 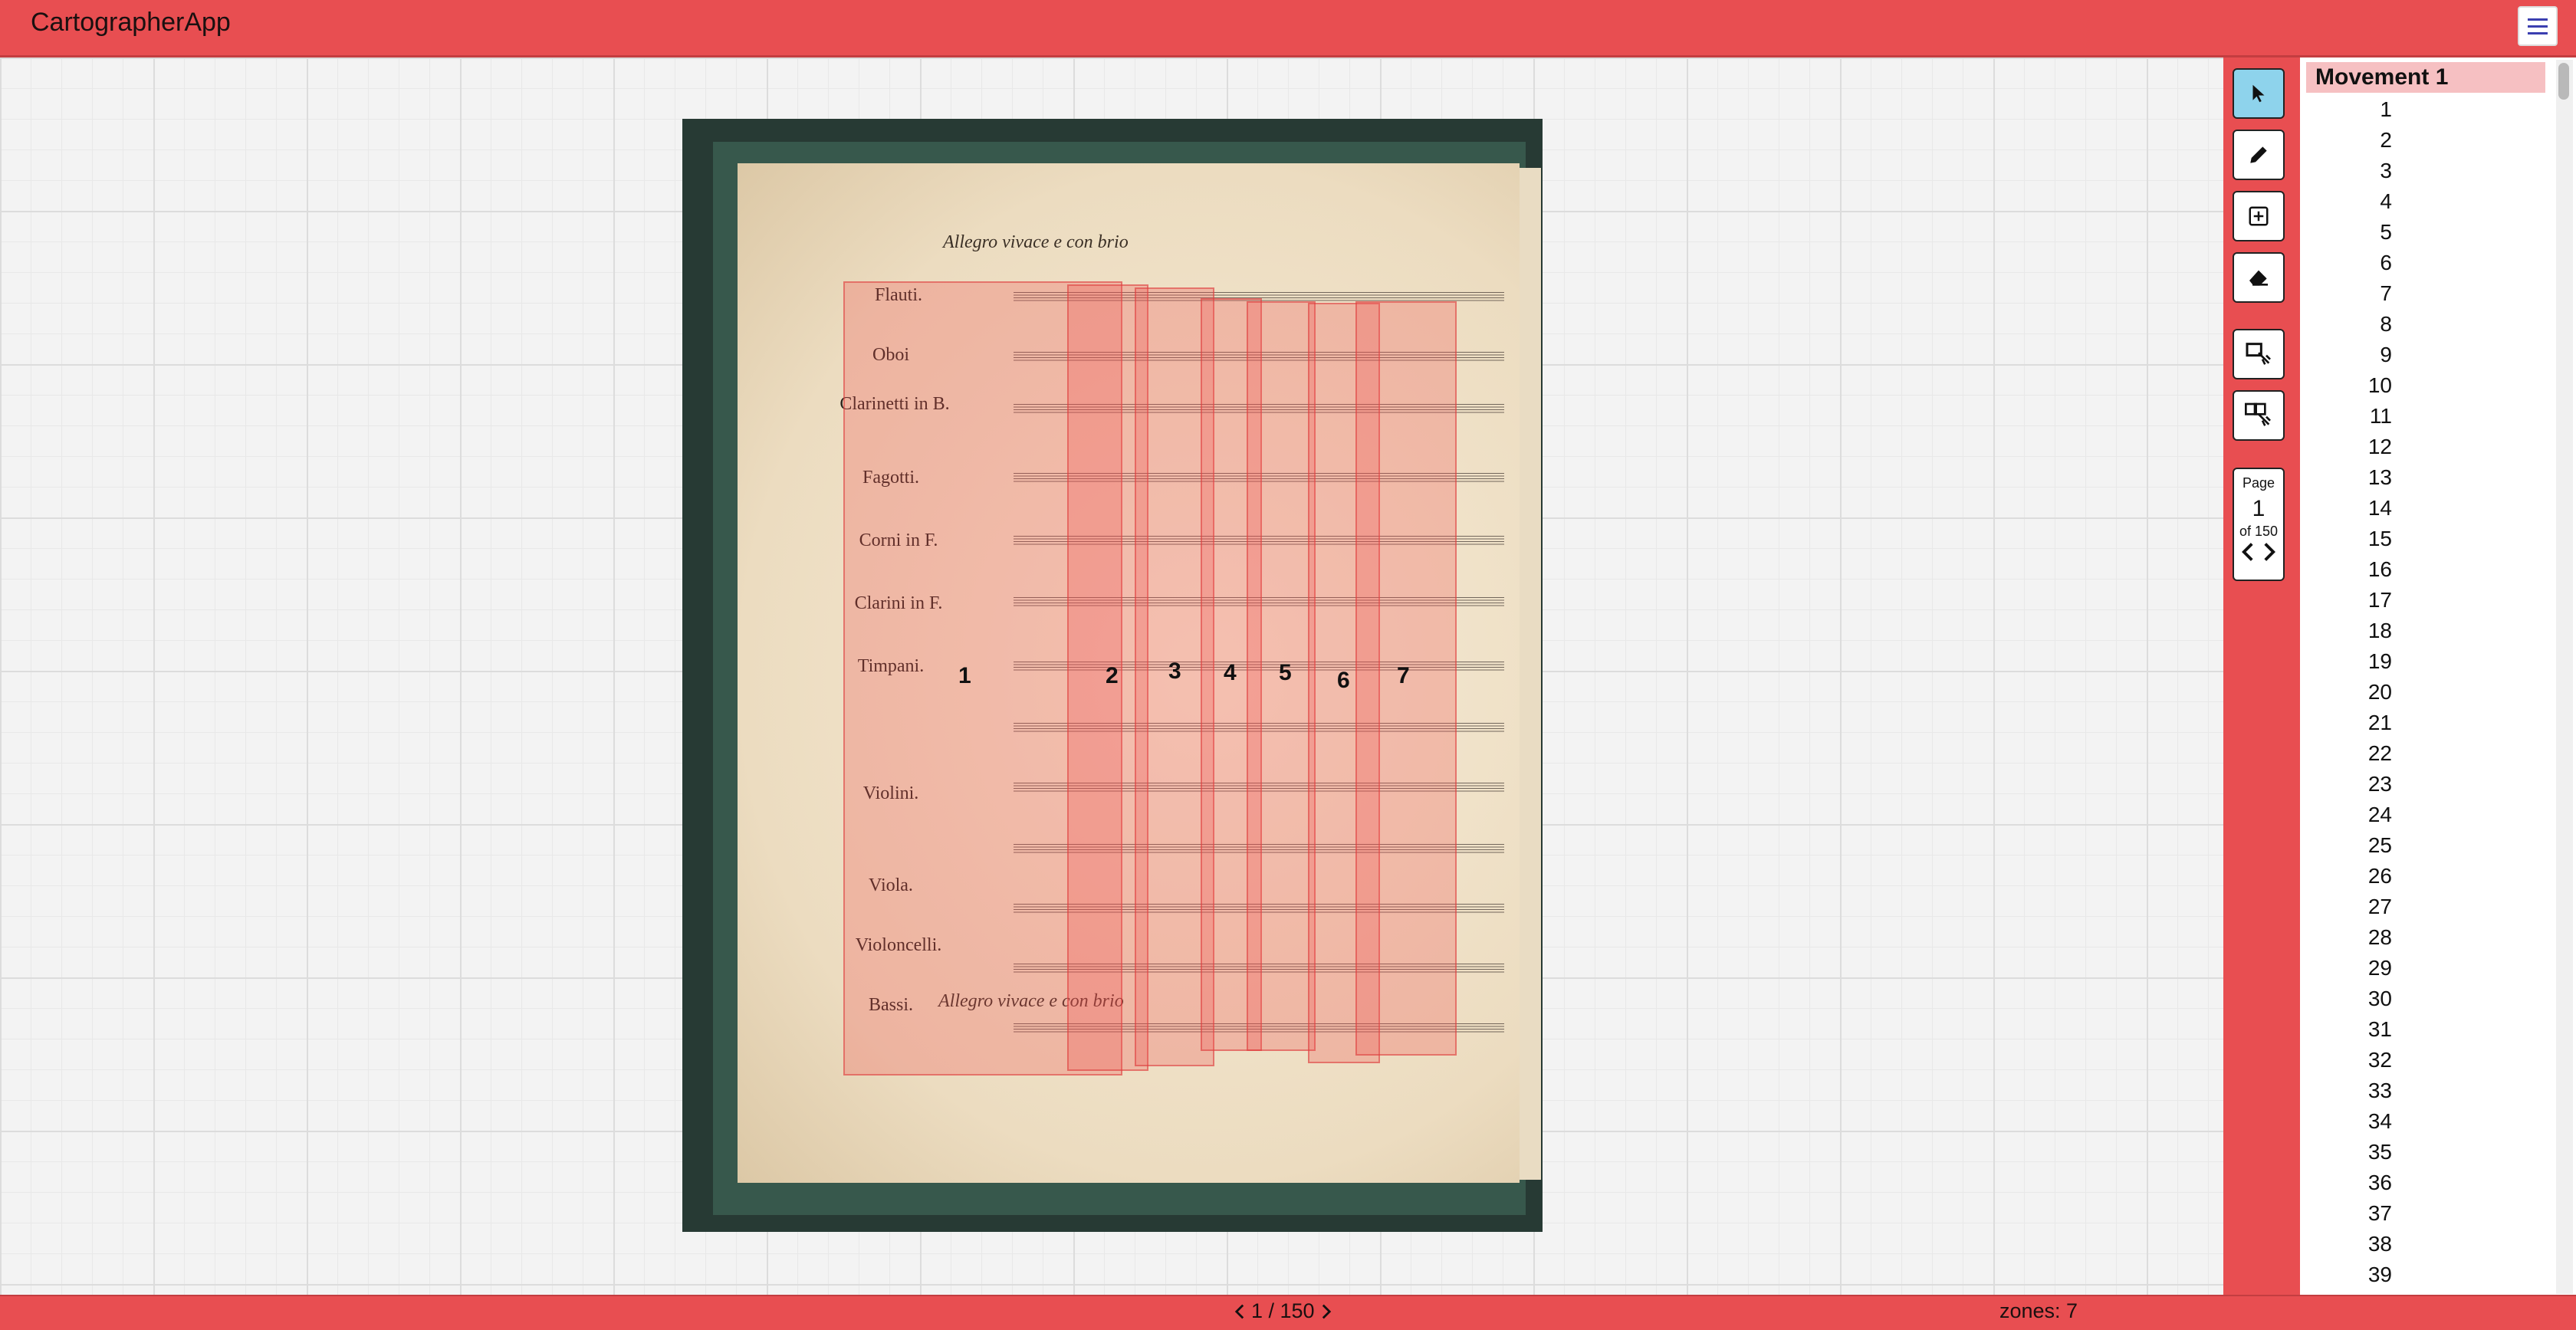 I want to click on measure-list-item: 13, so click(x=2422, y=477).